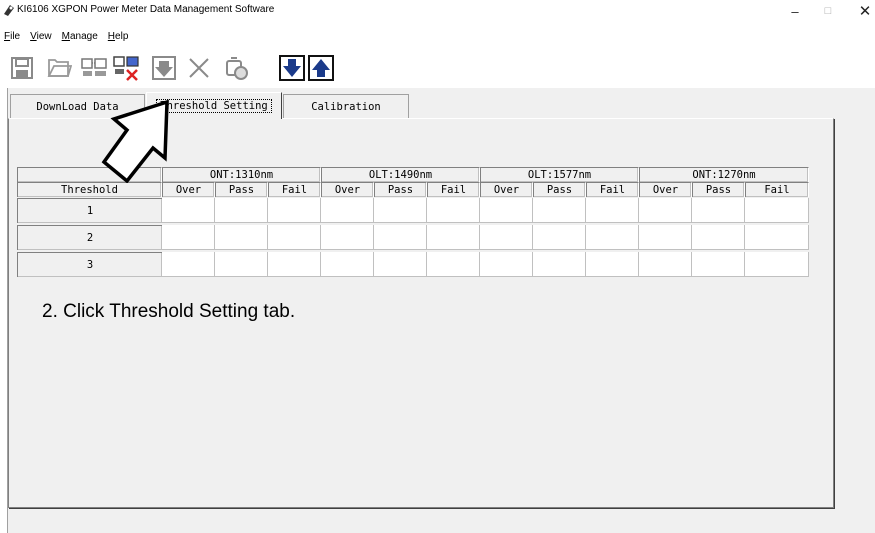 The width and height of the screenshot is (875, 533). I want to click on menu-help: Help, so click(118, 38).